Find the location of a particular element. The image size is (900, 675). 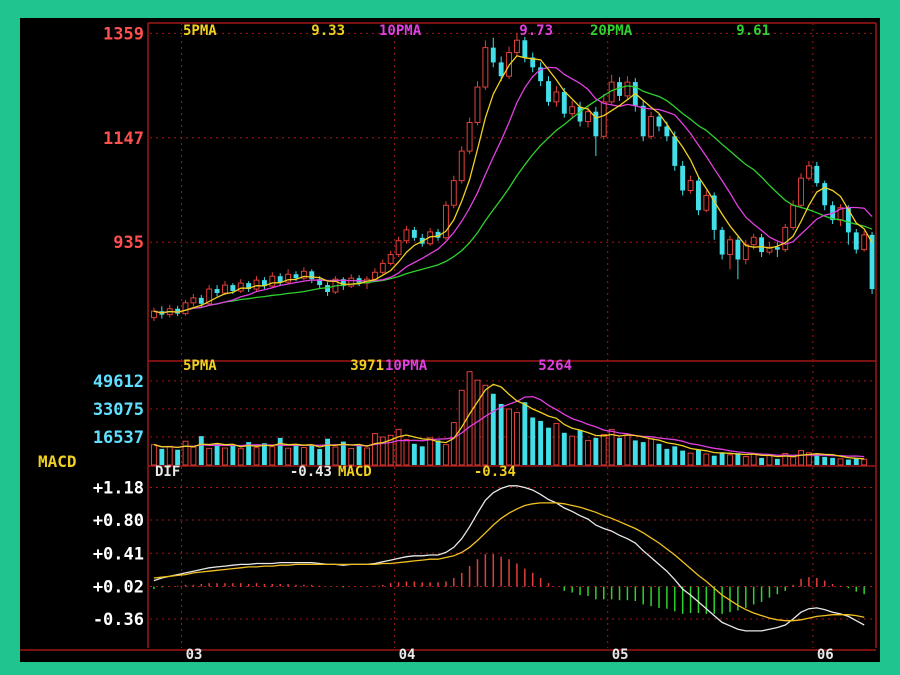

x-axis-month-label: 03 is located at coordinates (194, 654).